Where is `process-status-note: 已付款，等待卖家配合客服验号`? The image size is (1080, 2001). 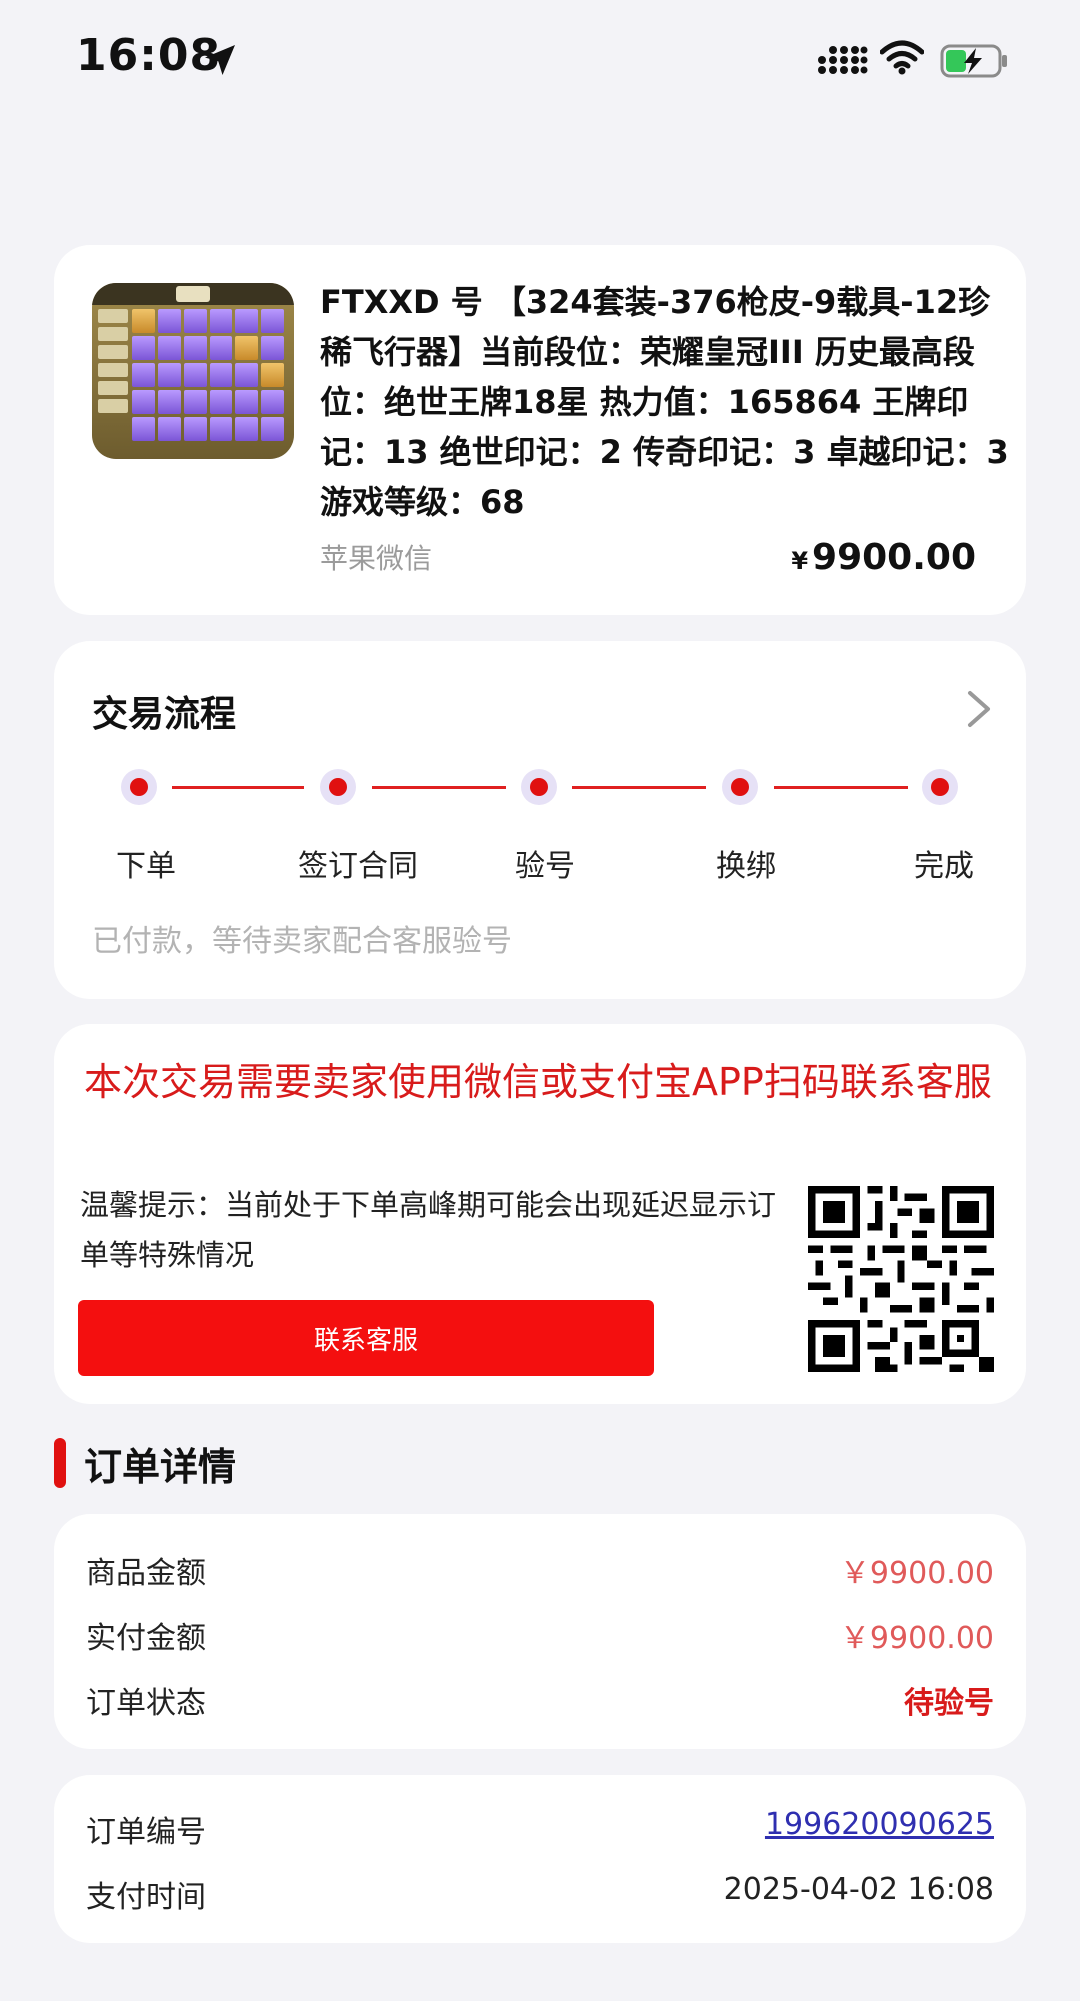
process-status-note: 已付款，等待卖家配合客服验号 is located at coordinates (302, 941).